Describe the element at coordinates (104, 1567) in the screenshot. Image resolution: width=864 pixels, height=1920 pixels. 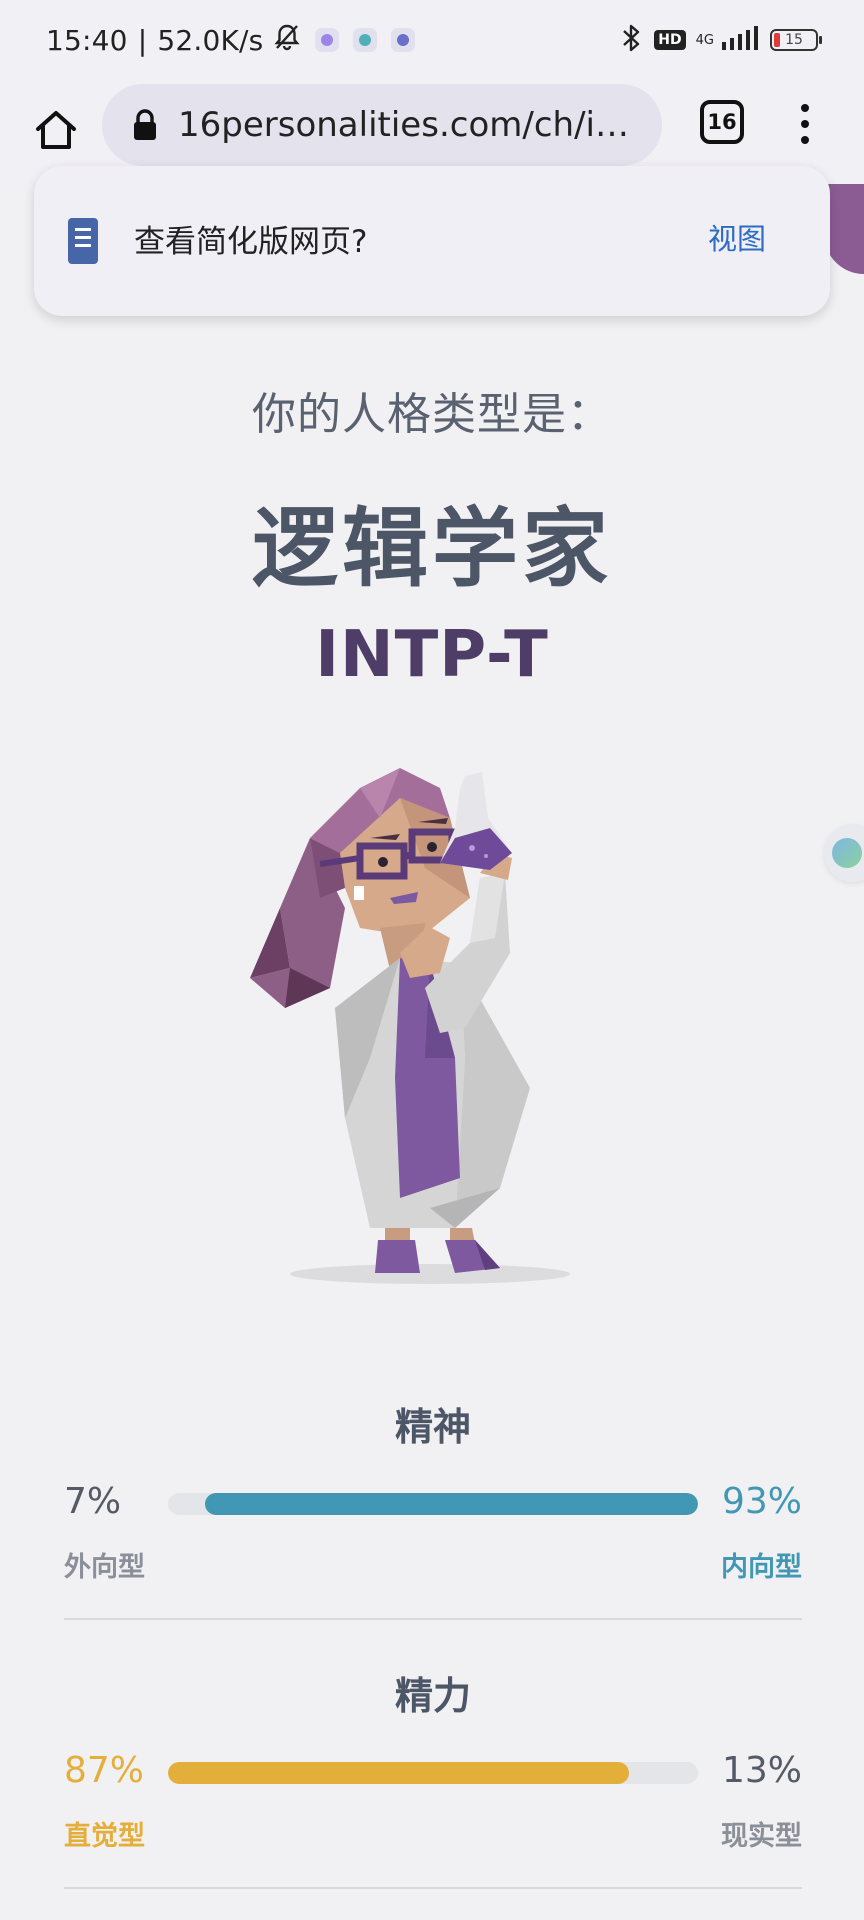
I see `left-label: 外向型` at that location.